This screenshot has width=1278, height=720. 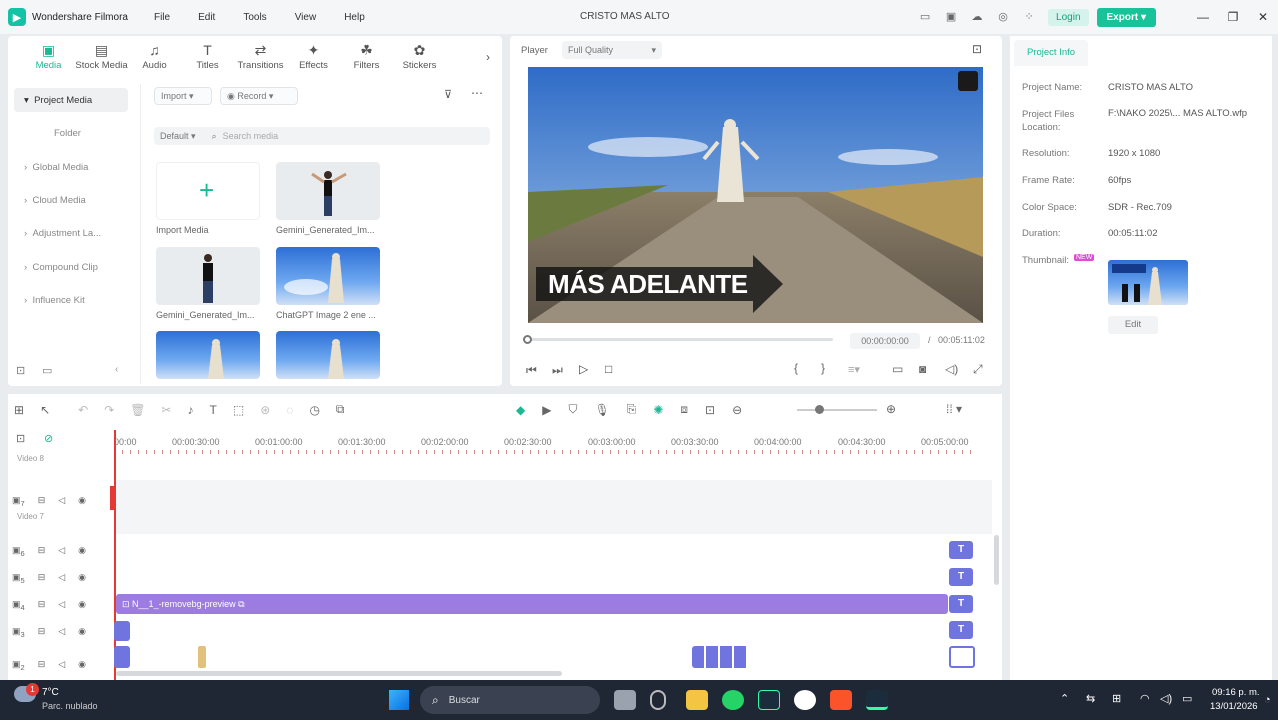 What do you see at coordinates (819, 409) in the screenshot?
I see `zoom-handle` at bounding box center [819, 409].